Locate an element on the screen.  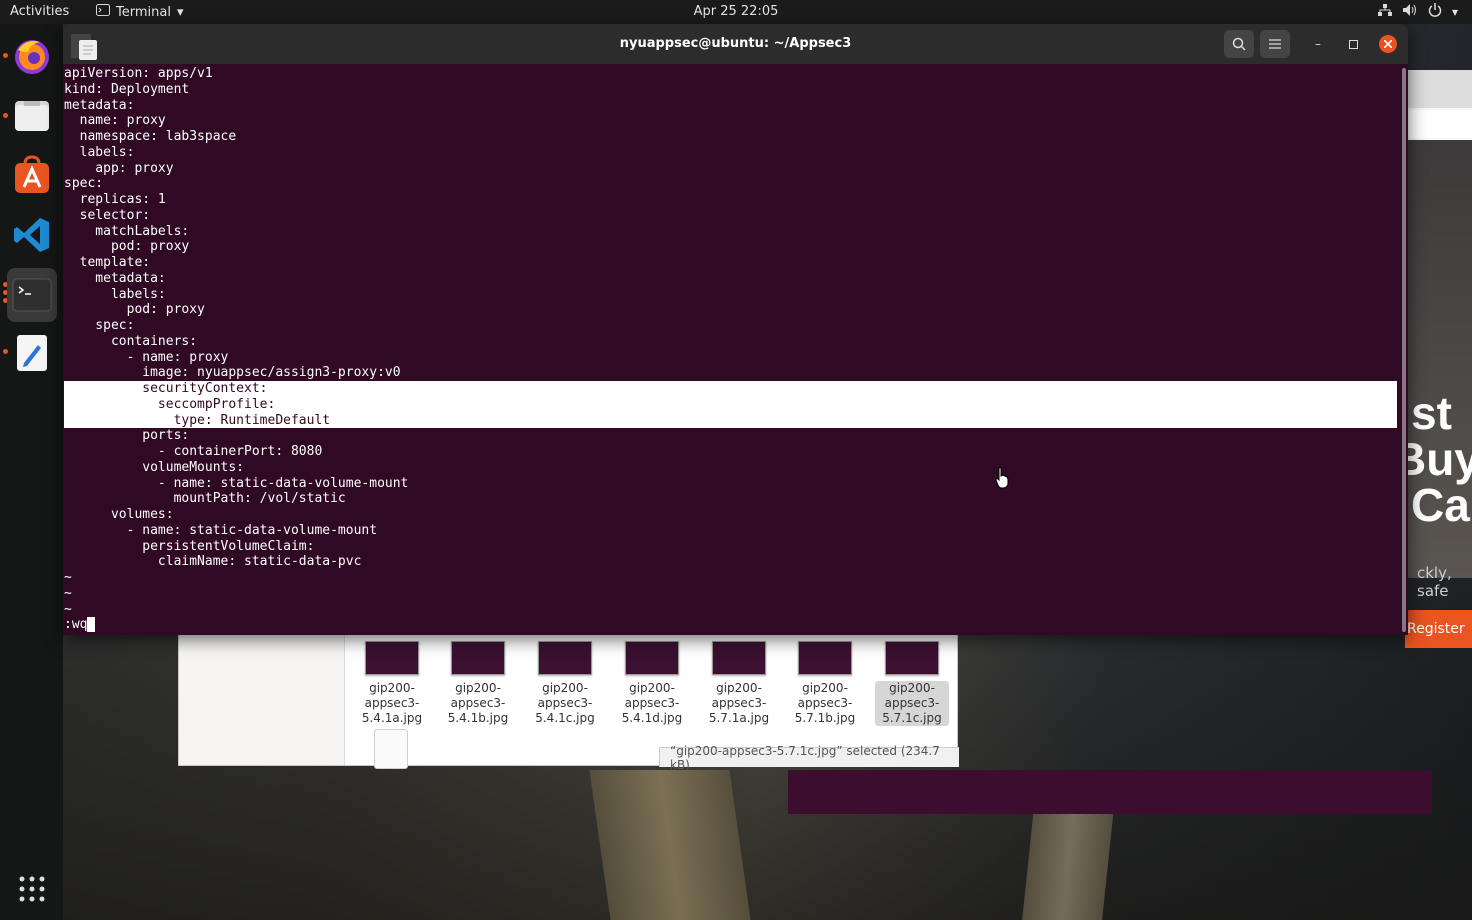
code-line: - name: static-data-volume-mount is located at coordinates (221, 530).